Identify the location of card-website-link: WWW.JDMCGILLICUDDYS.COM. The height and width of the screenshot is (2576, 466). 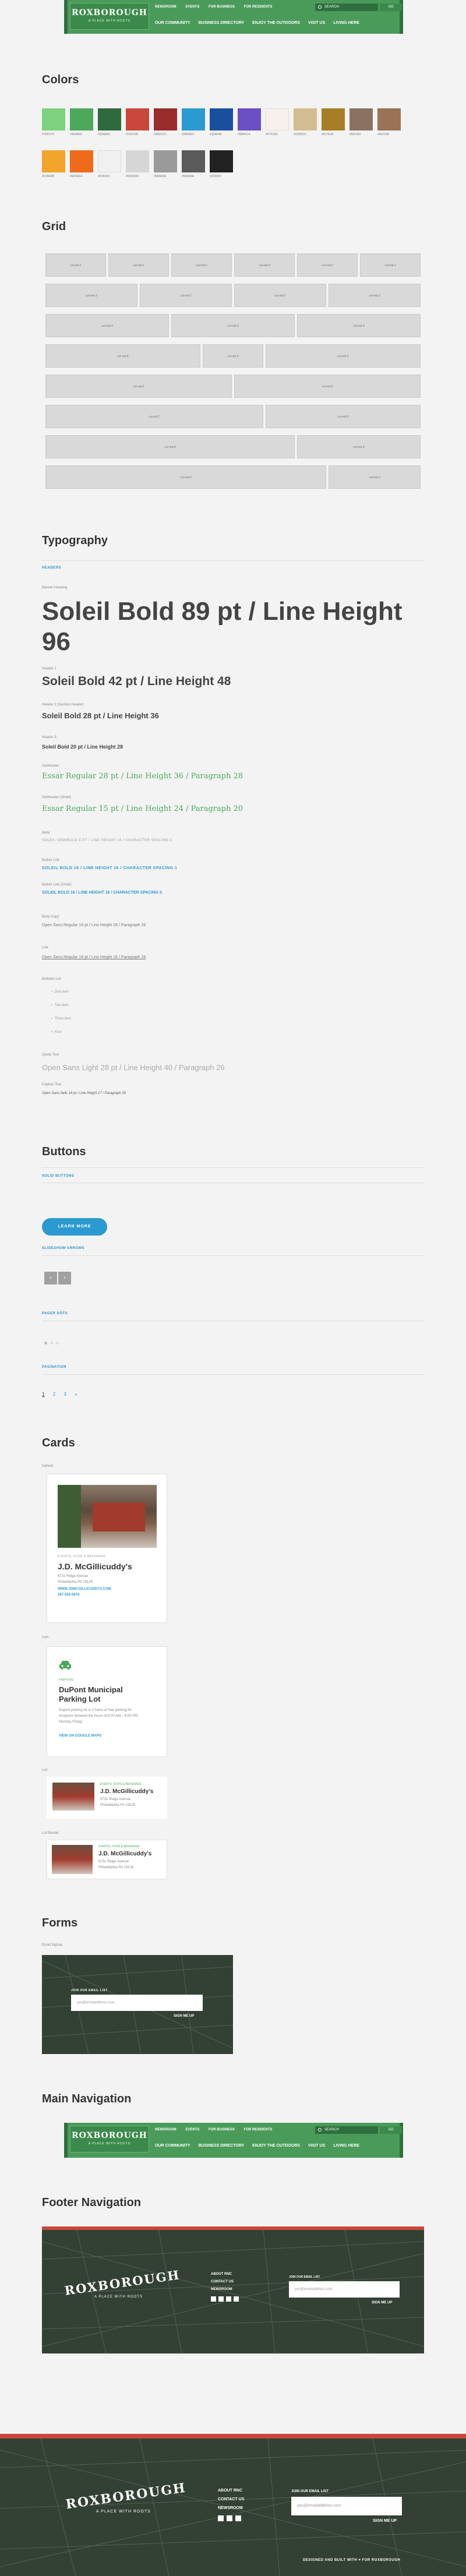
(84, 1589).